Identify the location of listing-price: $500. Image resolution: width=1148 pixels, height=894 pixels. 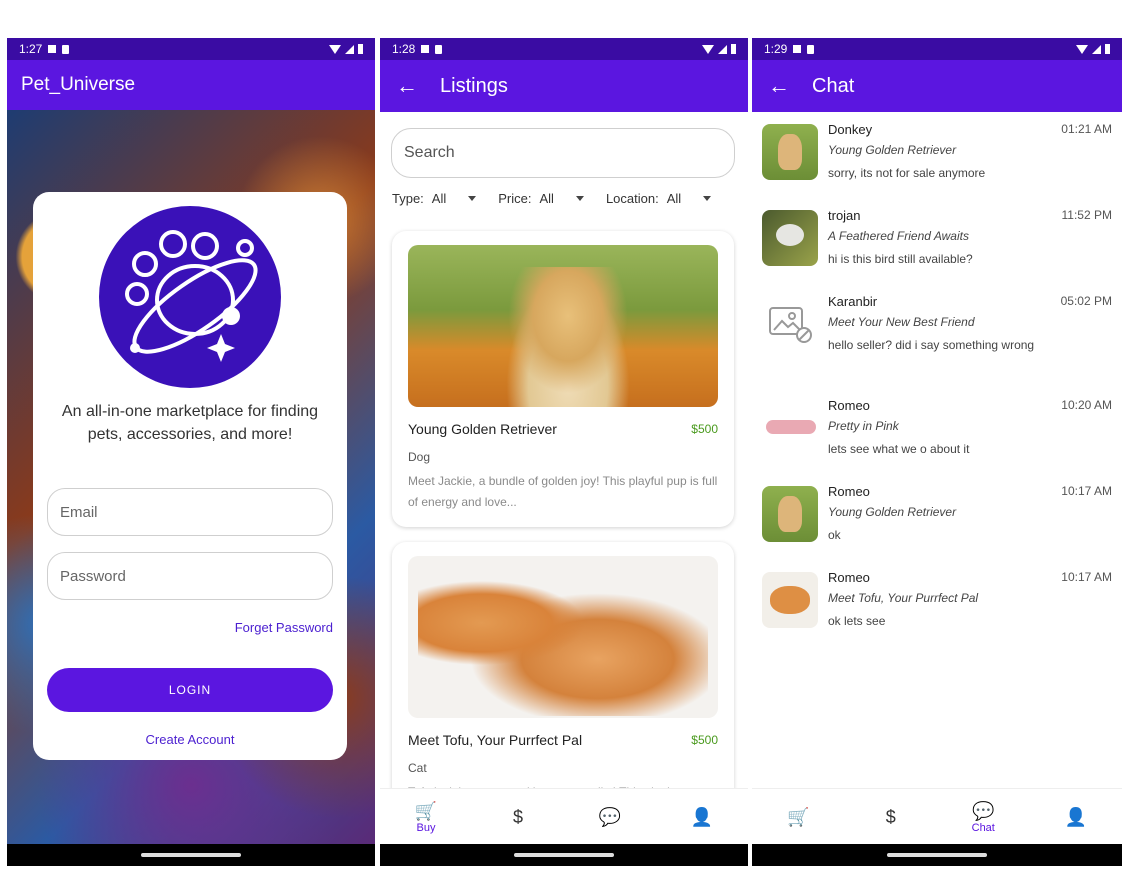
(704, 740).